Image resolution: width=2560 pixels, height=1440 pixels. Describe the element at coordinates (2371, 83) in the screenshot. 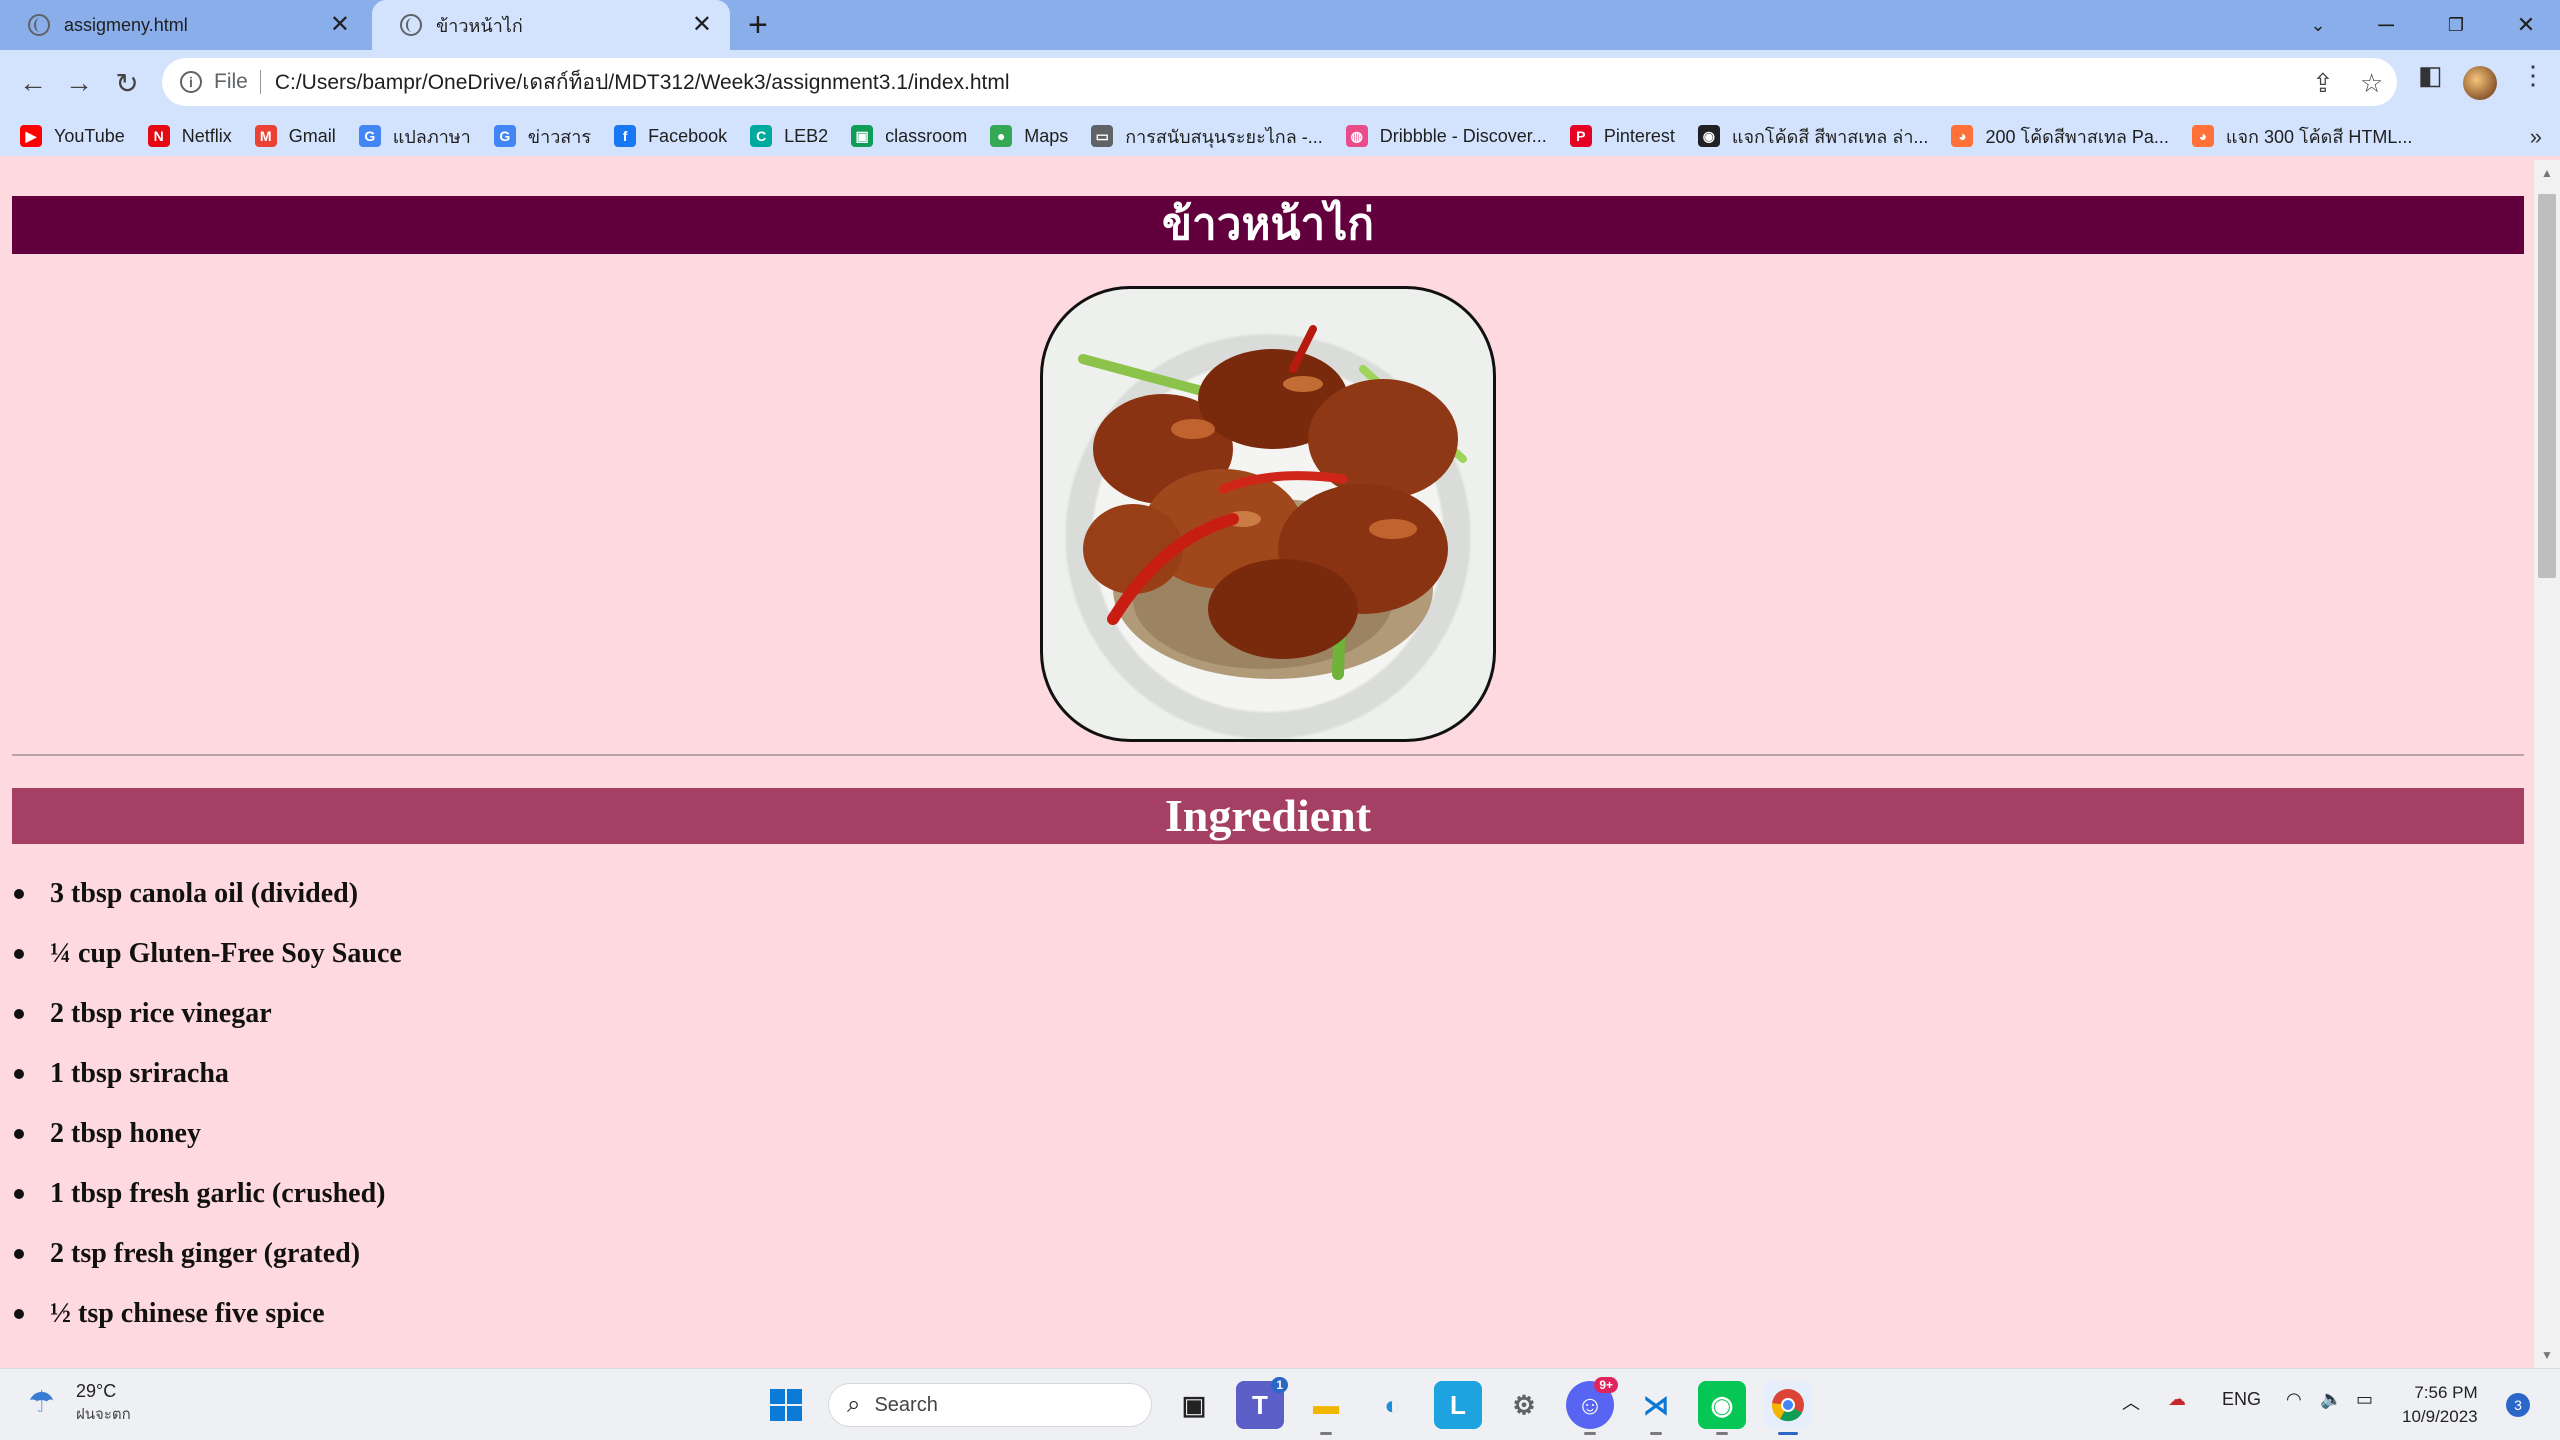

I see `bookmark-star-icon: ☆` at that location.